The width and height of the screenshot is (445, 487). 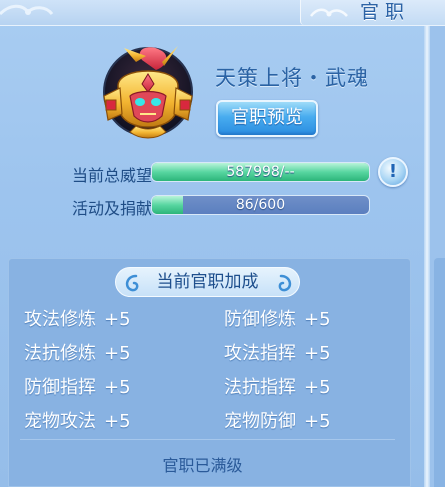 I want to click on bonus-item: 攻法修炼 +5, so click(x=77, y=319).